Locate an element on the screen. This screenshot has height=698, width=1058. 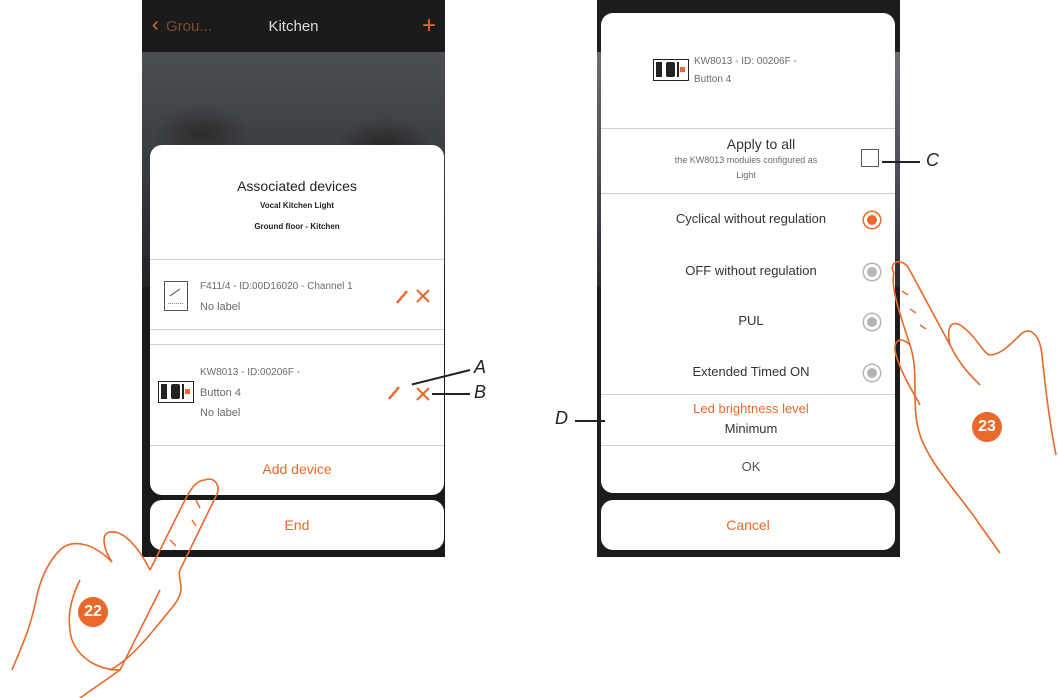
radio-selected is located at coordinates (872, 220).